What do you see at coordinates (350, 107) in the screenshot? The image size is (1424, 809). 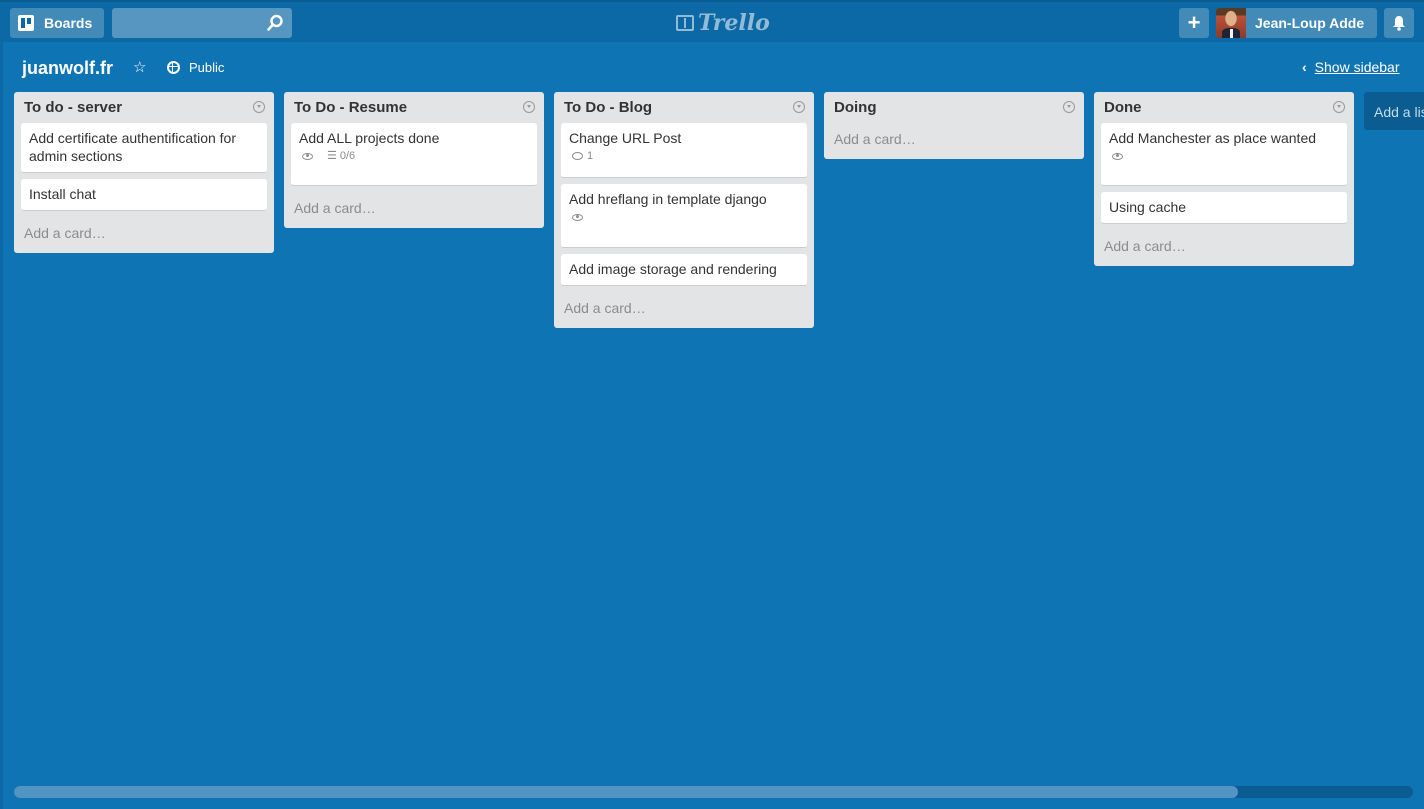 I see `list-title: To Do - Resume` at bounding box center [350, 107].